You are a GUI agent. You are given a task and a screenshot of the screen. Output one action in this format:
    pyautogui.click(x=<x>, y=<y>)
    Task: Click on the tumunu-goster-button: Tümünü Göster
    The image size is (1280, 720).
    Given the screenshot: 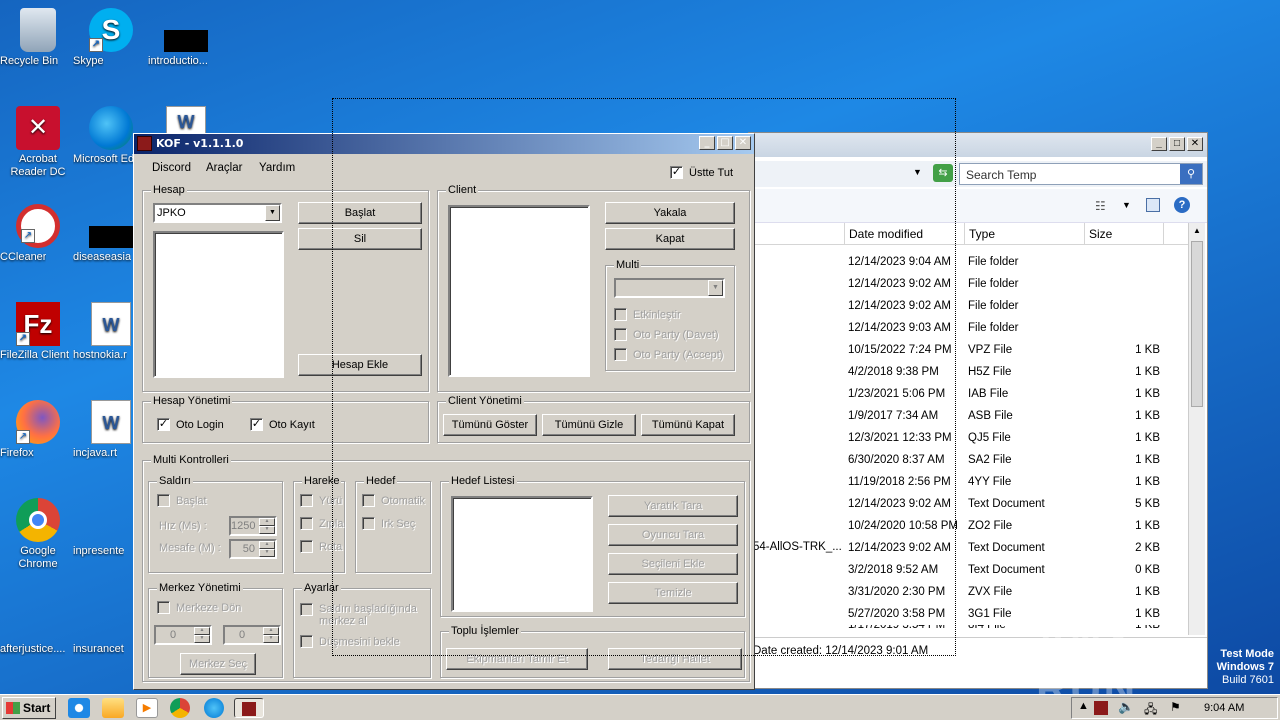 What is the action you would take?
    pyautogui.click(x=490, y=425)
    